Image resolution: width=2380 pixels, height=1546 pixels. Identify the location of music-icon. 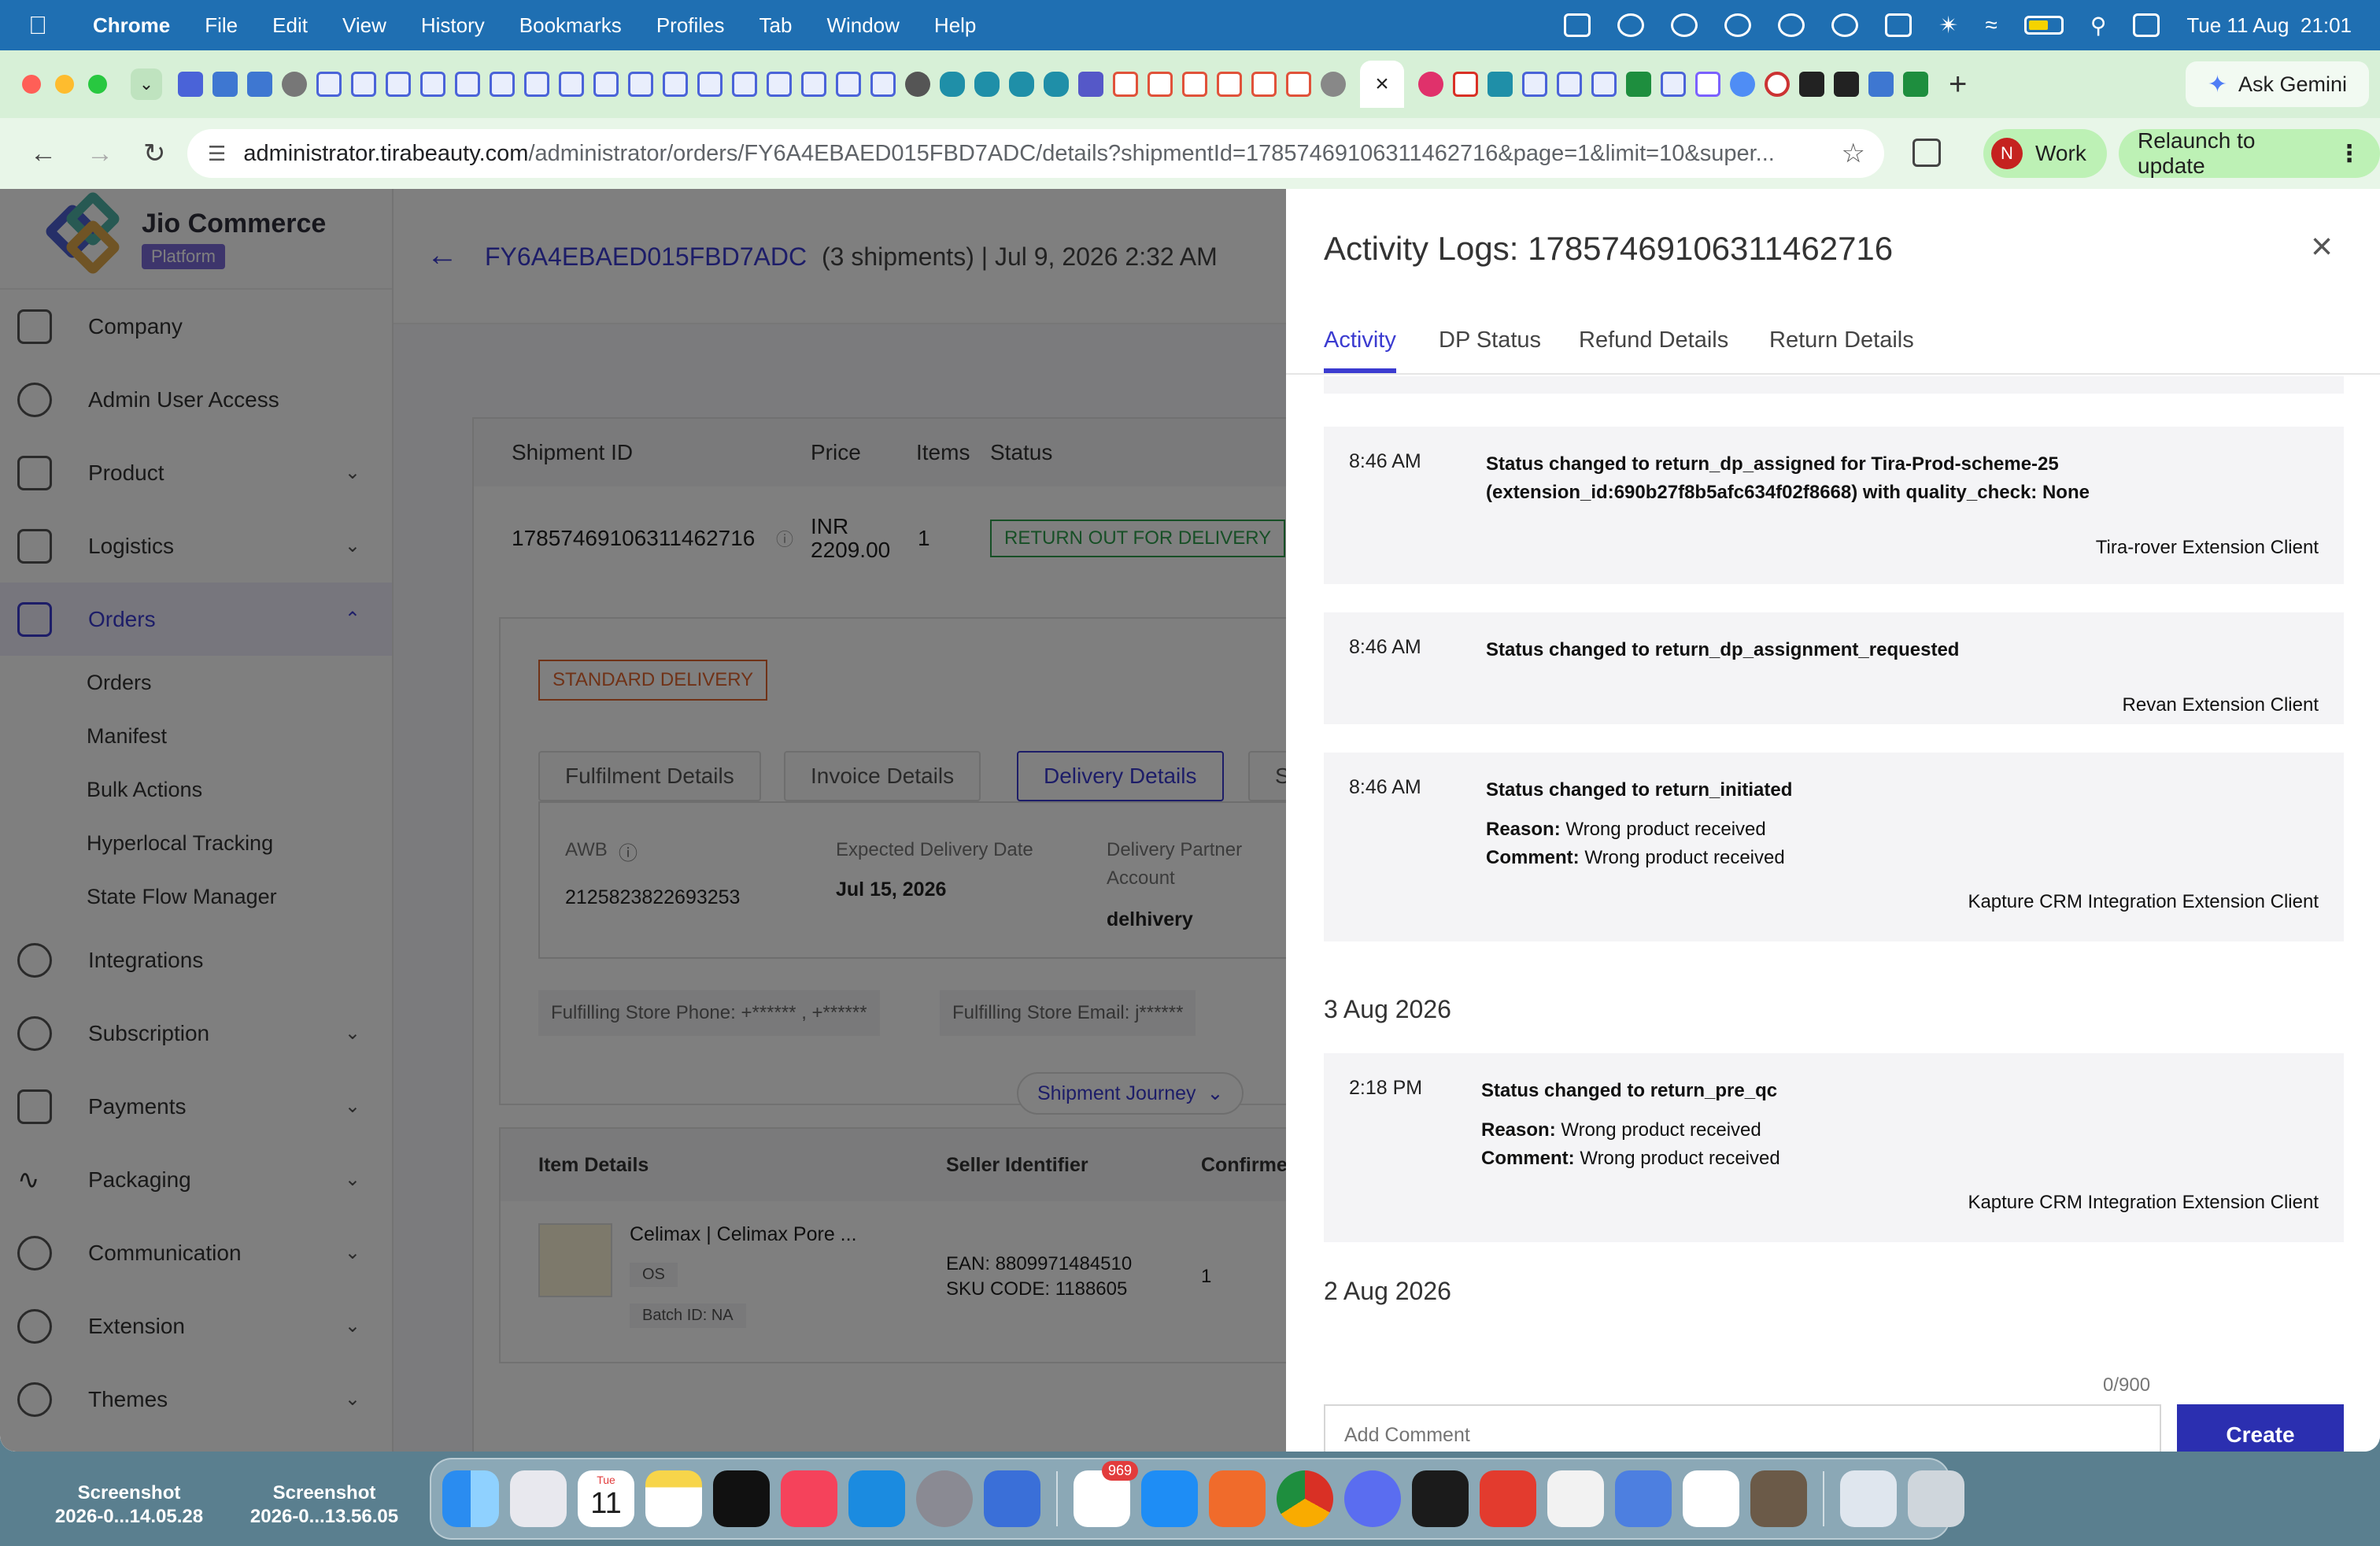
(809, 1498).